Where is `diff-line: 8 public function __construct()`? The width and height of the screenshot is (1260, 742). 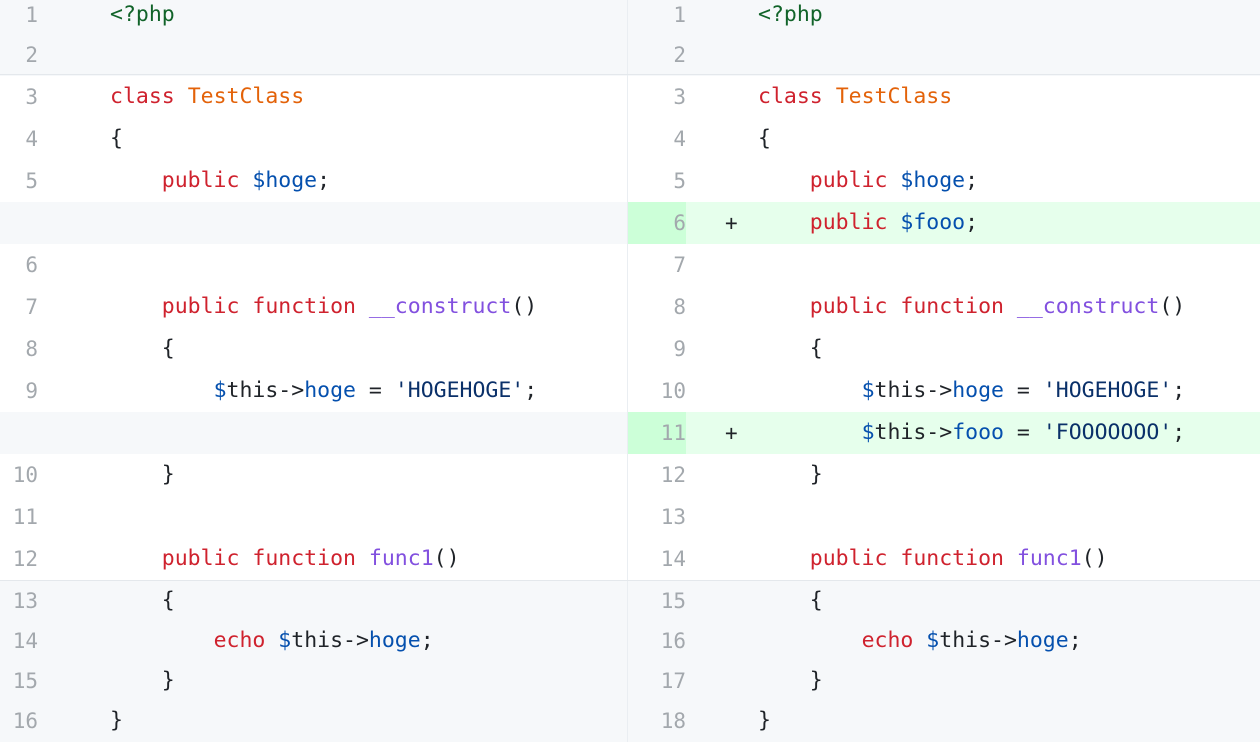 diff-line: 8 public function __construct() is located at coordinates (944, 307).